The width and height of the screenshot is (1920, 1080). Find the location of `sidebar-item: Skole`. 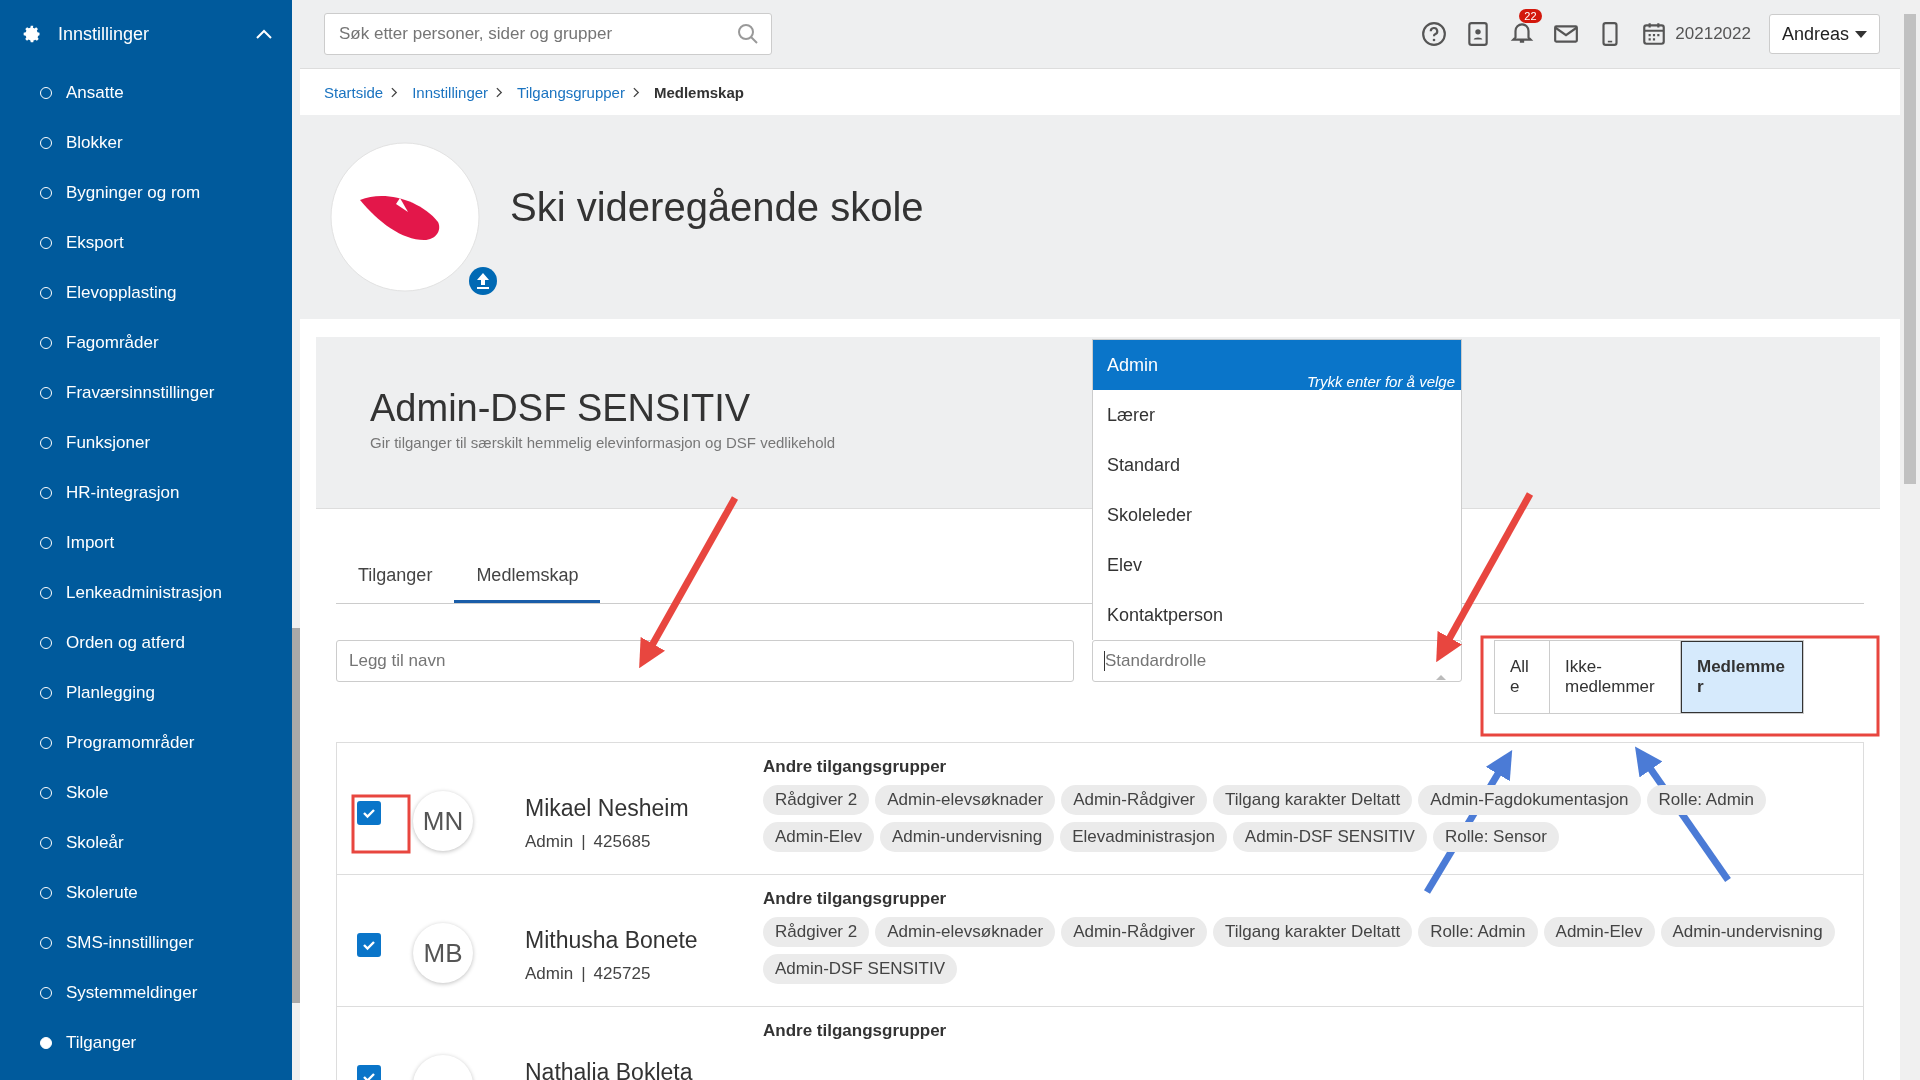

sidebar-item: Skole is located at coordinates (146, 793).